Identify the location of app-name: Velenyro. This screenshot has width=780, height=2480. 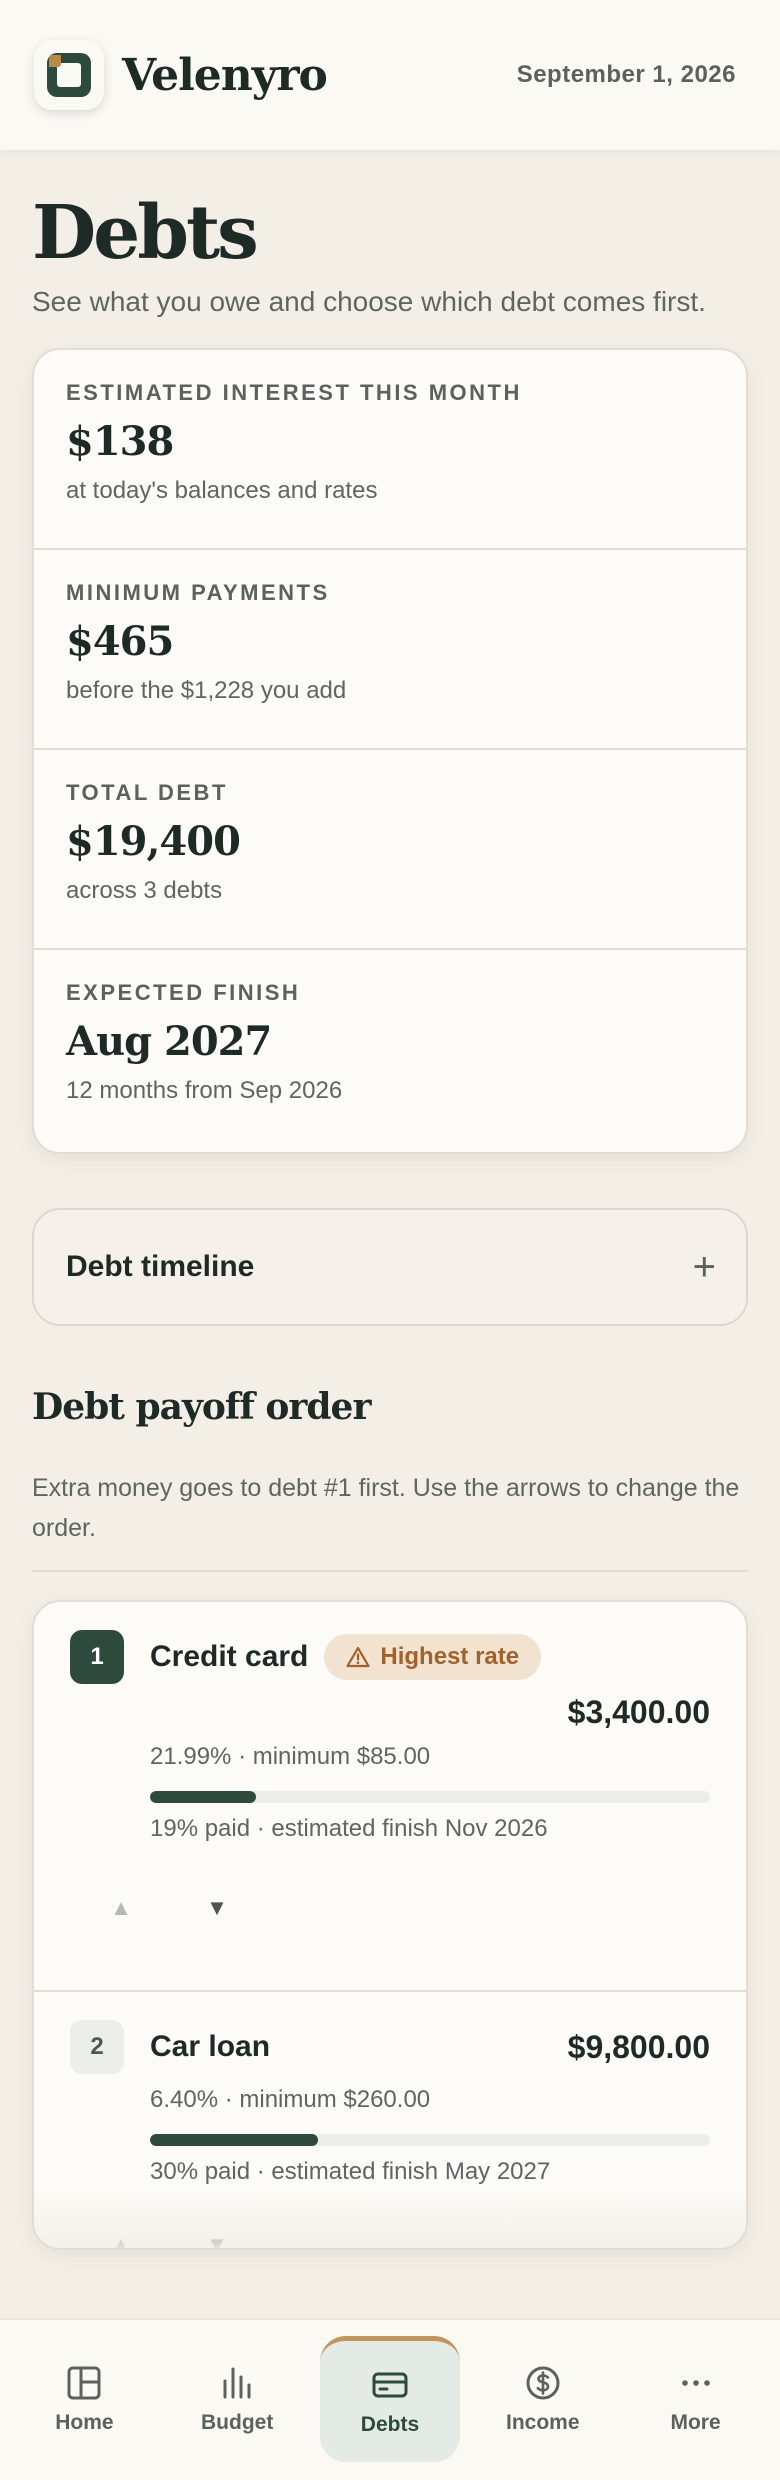
(225, 75).